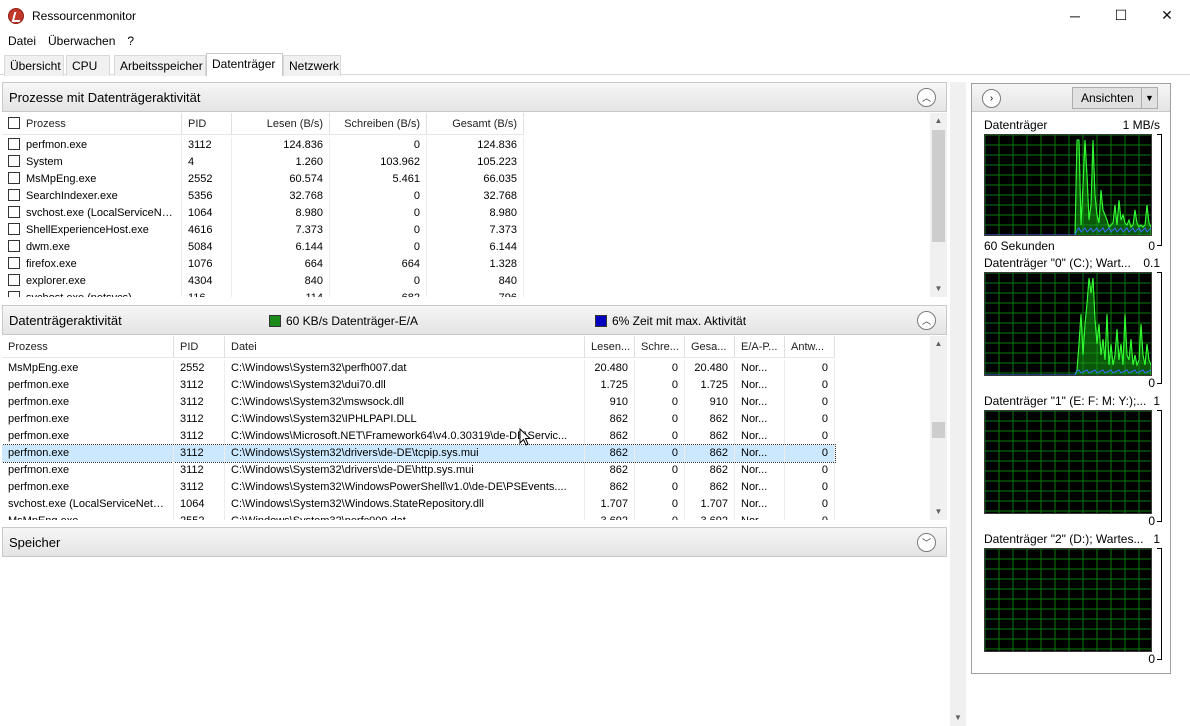 This screenshot has width=1190, height=726. What do you see at coordinates (88, 65) in the screenshot?
I see `tab-cpu: CPU` at bounding box center [88, 65].